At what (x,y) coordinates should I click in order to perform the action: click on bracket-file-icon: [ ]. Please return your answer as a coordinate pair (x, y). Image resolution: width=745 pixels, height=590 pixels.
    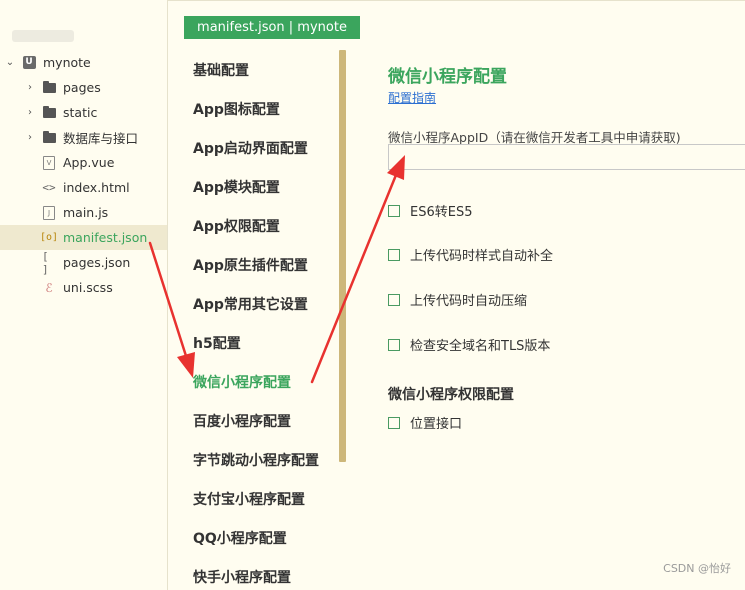
    Looking at the image, I should click on (45, 262).